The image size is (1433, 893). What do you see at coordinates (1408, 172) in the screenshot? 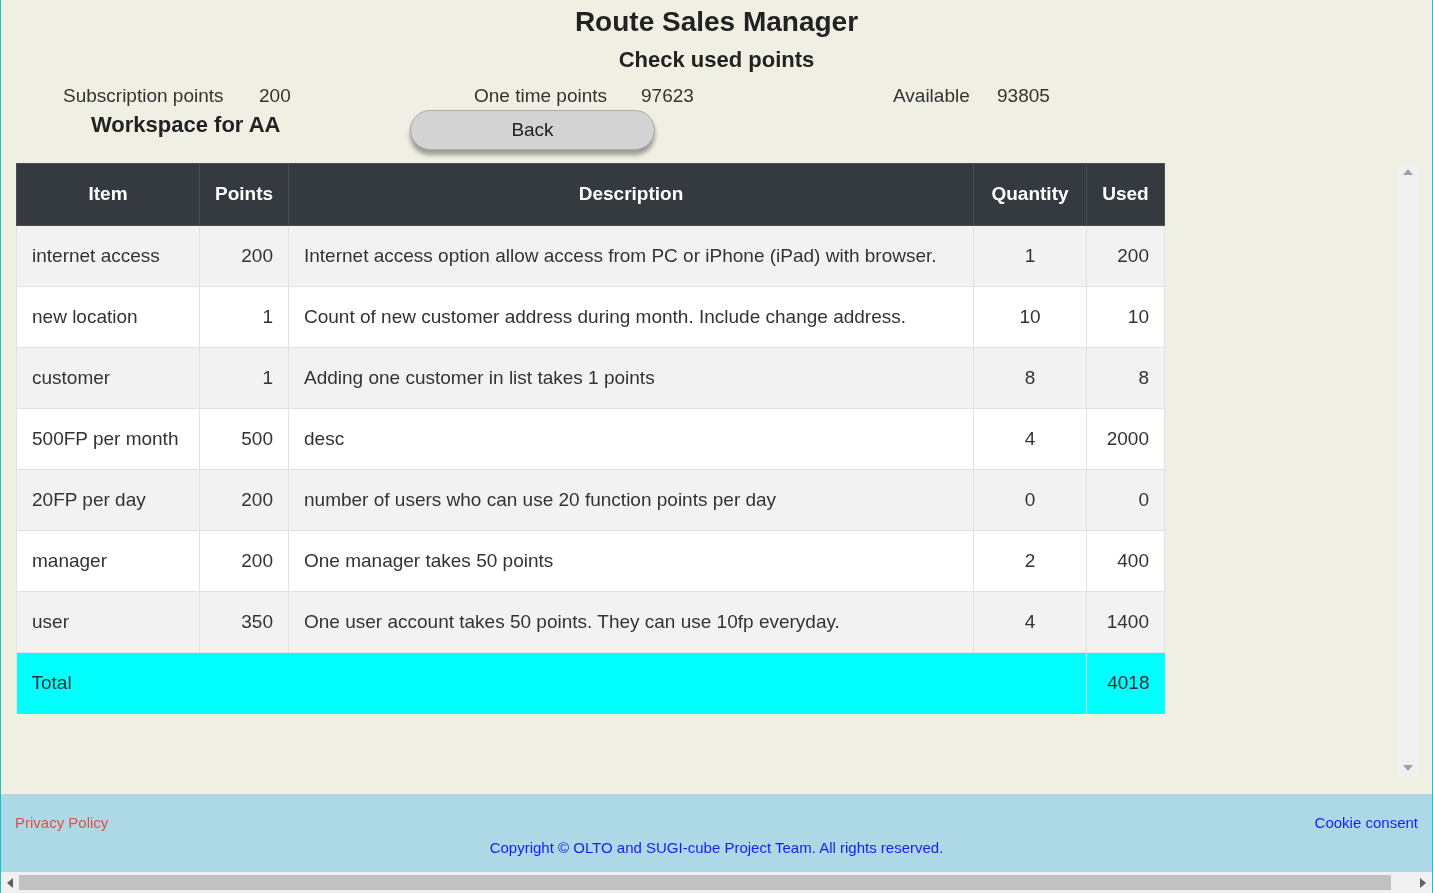
I see `scroll-up-icon` at bounding box center [1408, 172].